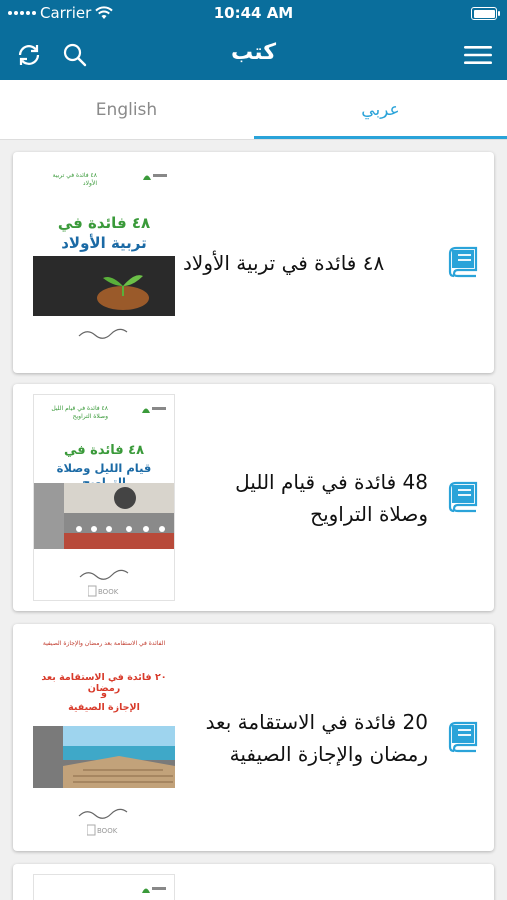 Image resolution: width=507 pixels, height=900 pixels. I want to click on language-tabs: English عربي, so click(253, 110).